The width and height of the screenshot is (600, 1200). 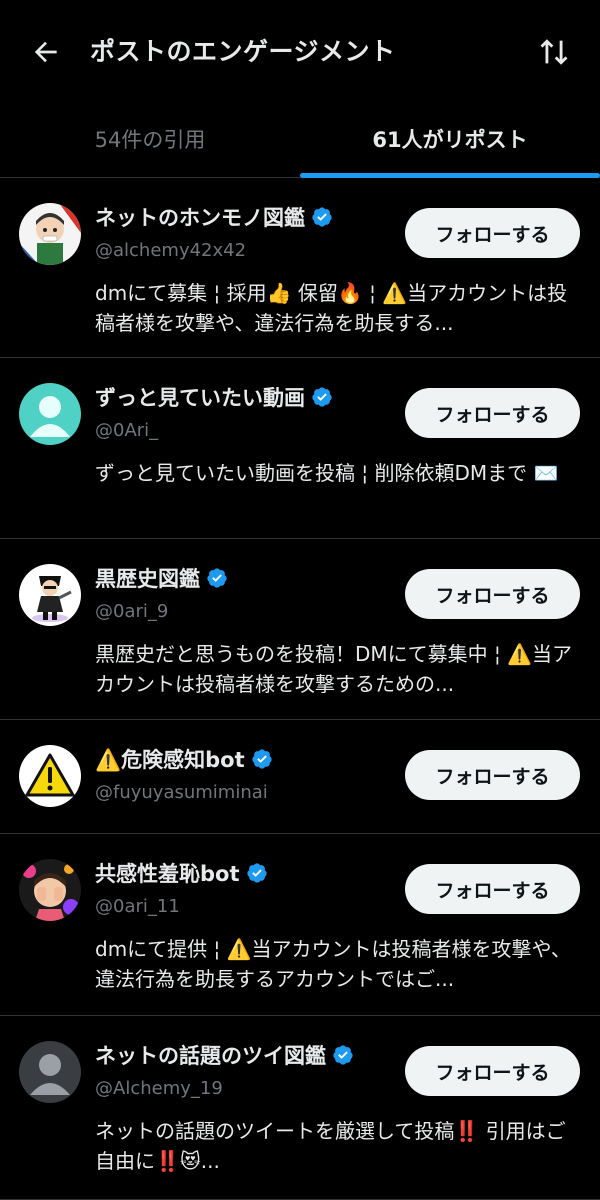 What do you see at coordinates (327, 473) in the screenshot?
I see `user-bio: ずっと見ていたい動画を投稿 ¦ 削除依頼DMまで ✉️` at bounding box center [327, 473].